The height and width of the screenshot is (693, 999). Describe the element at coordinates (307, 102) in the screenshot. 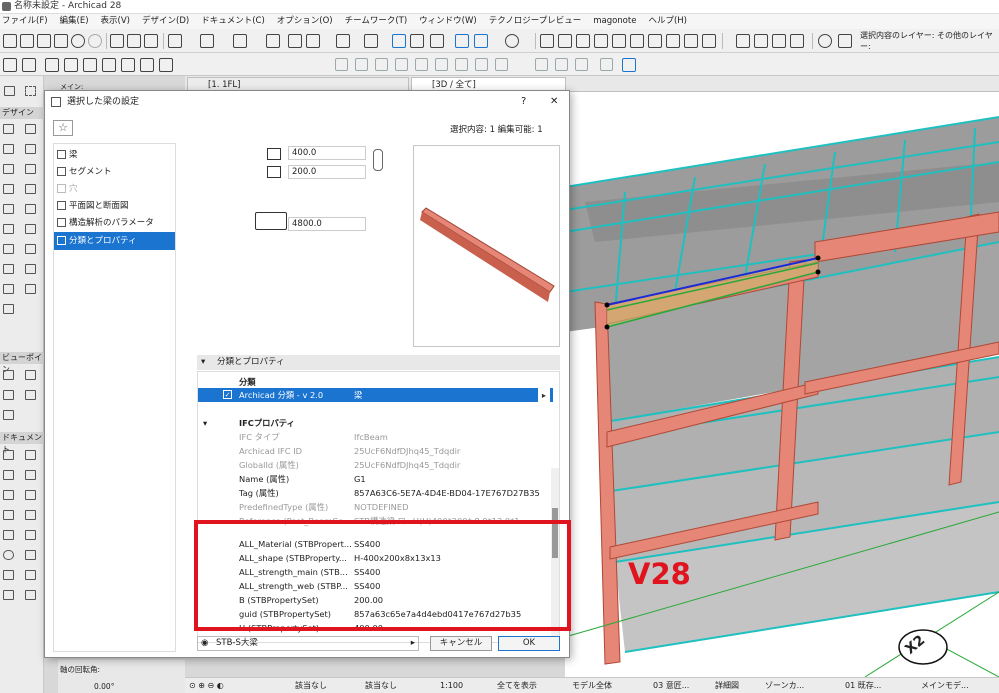

I see `dialog-title-bar: 選択した梁の設定 ? ✕` at that location.